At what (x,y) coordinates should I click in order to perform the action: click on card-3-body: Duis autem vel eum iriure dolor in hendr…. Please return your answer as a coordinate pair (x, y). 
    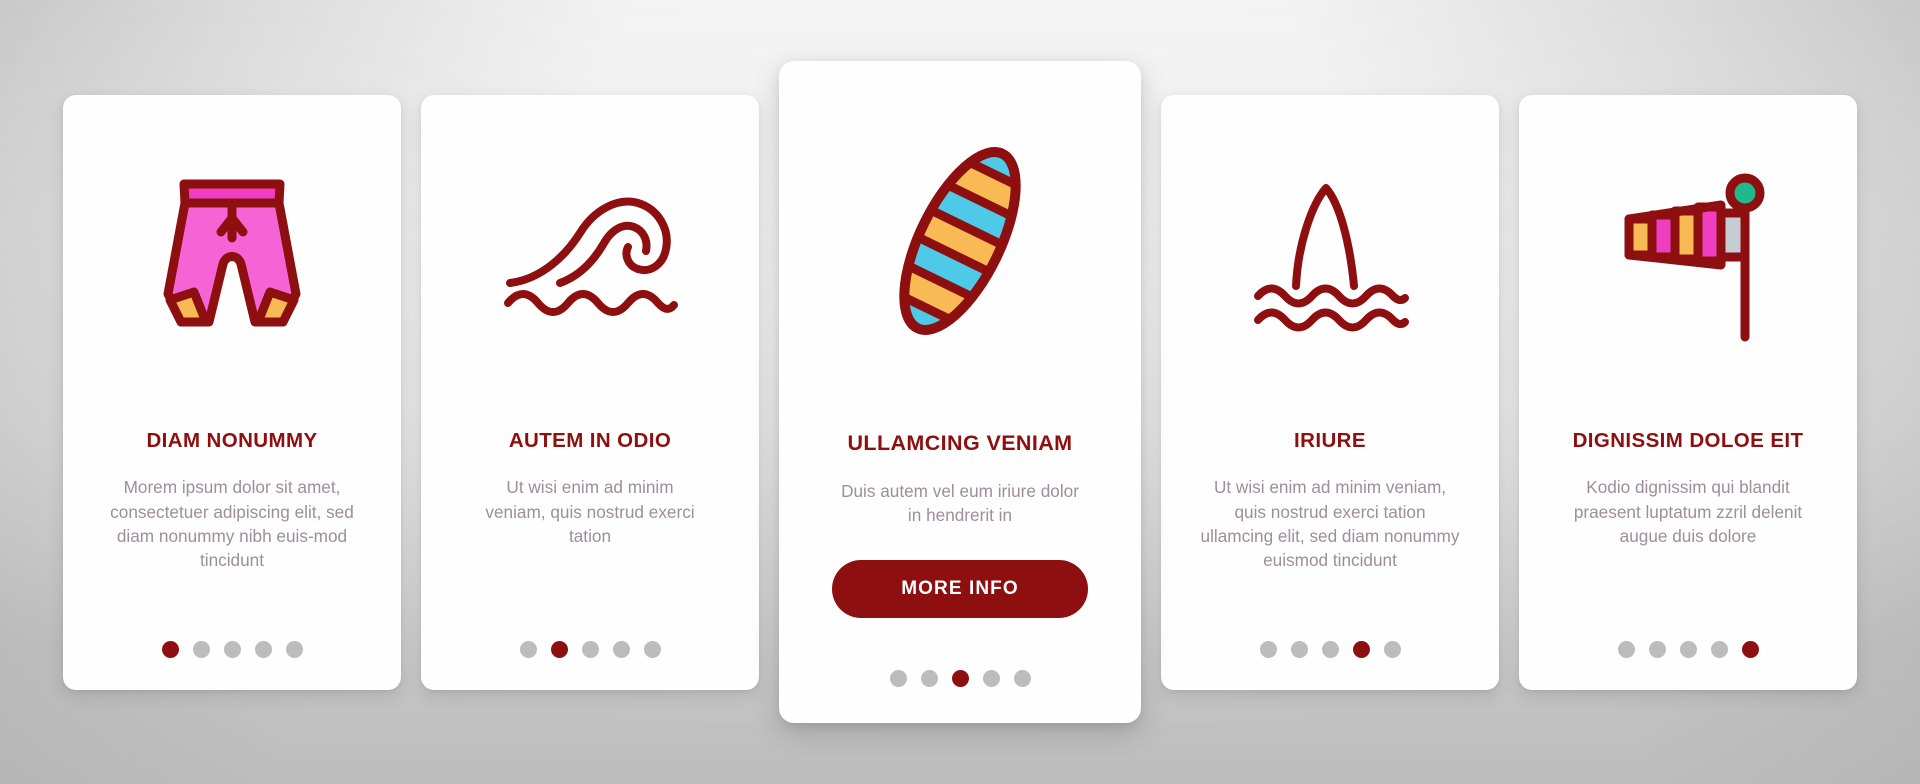
    Looking at the image, I should click on (960, 503).